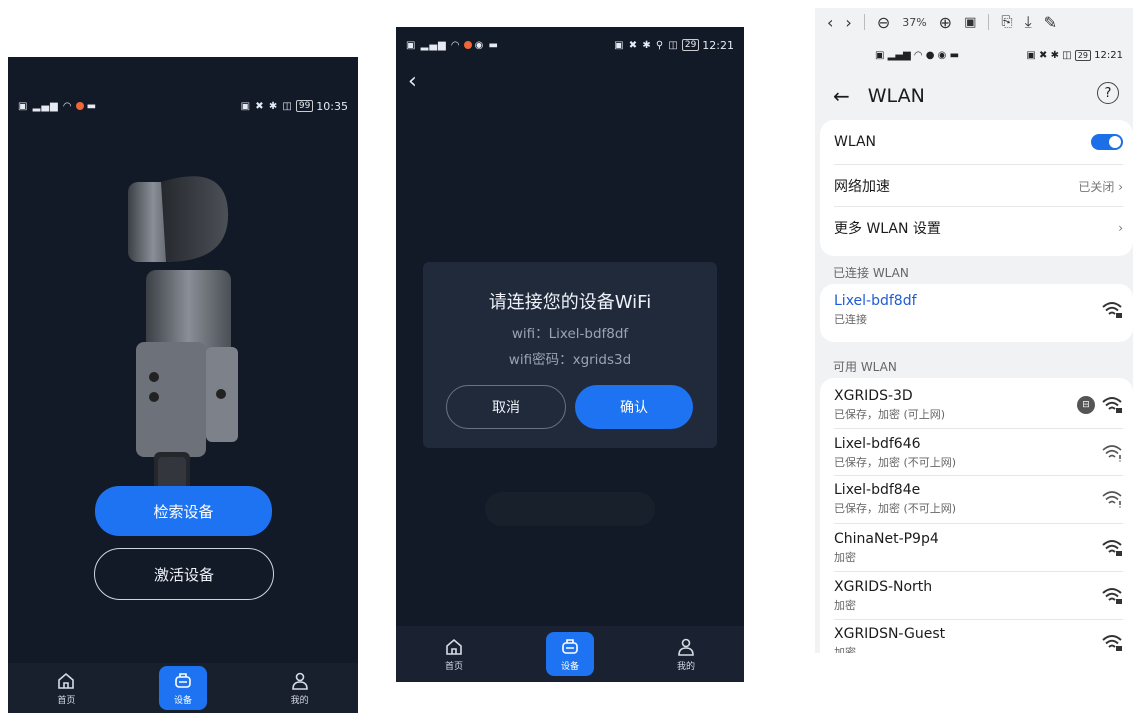 The image size is (1133, 713). I want to click on zoom-out-icon: ⊖, so click(883, 22).